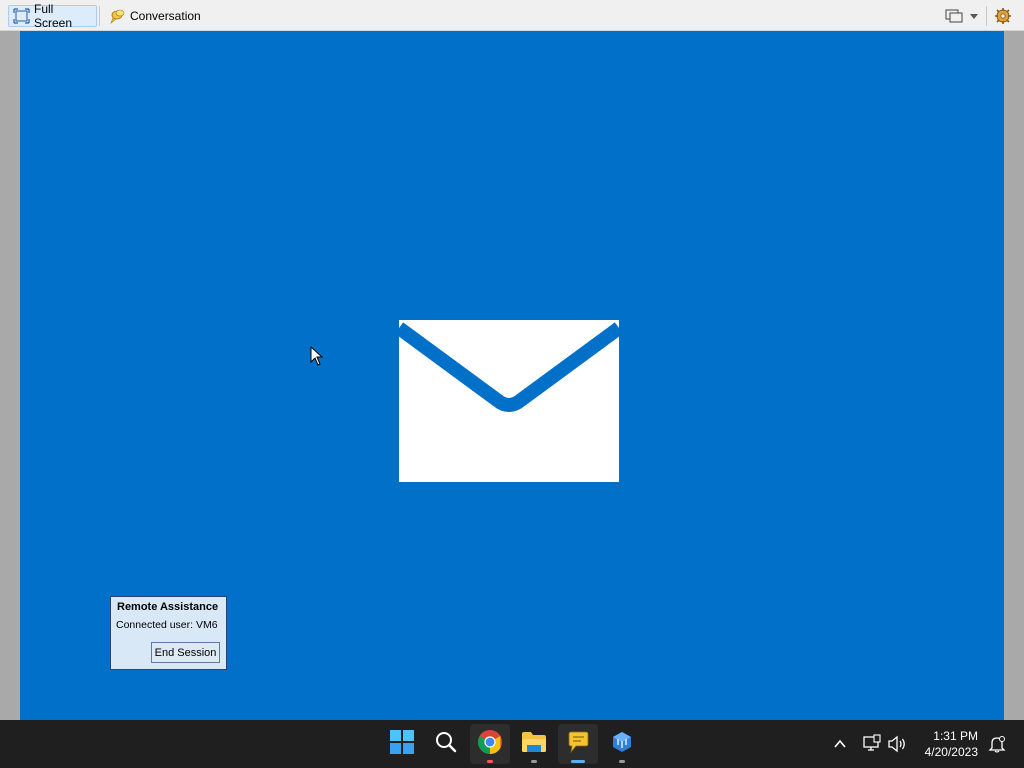 The width and height of the screenshot is (1024, 768). I want to click on search-button, so click(446, 744).